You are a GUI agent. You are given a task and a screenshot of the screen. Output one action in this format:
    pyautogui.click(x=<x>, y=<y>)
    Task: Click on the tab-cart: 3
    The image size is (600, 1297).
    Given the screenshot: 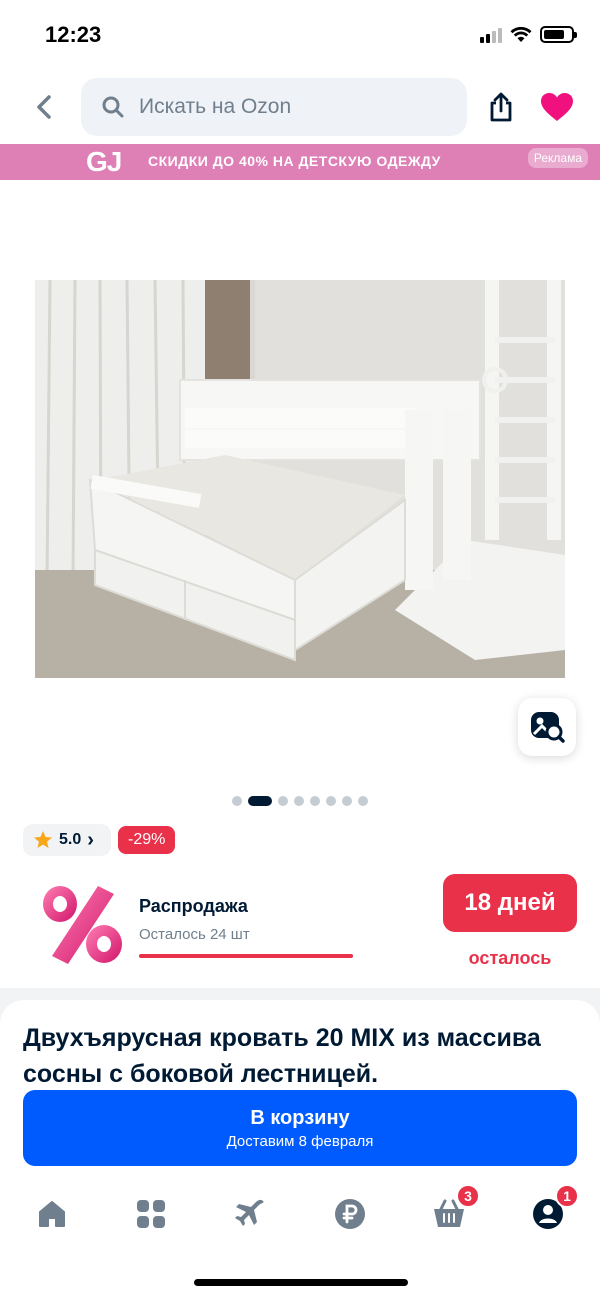 What is the action you would take?
    pyautogui.click(x=452, y=1211)
    